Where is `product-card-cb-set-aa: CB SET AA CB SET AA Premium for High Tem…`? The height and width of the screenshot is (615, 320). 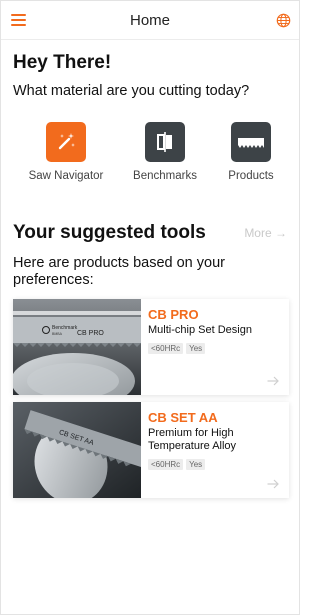 product-card-cb-set-aa: CB SET AA CB SET AA Premium for High Tem… is located at coordinates (151, 450).